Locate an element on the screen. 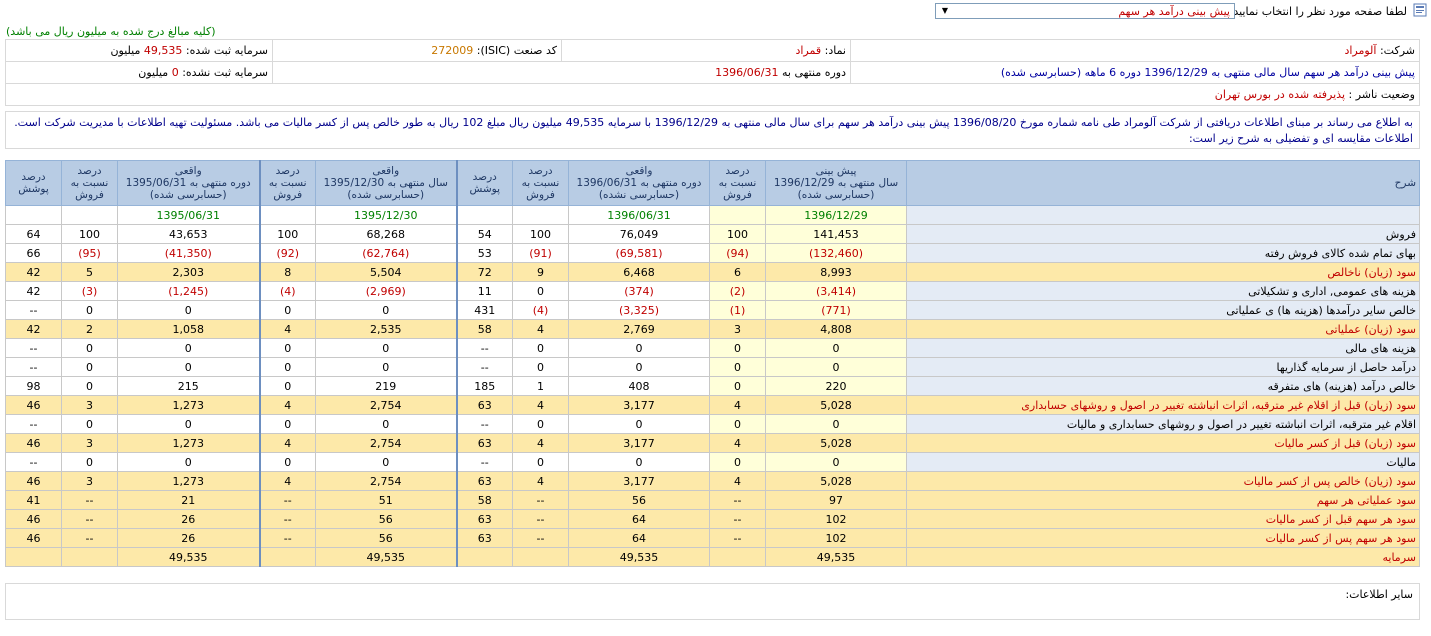  table-cell: 219 is located at coordinates (386, 386).